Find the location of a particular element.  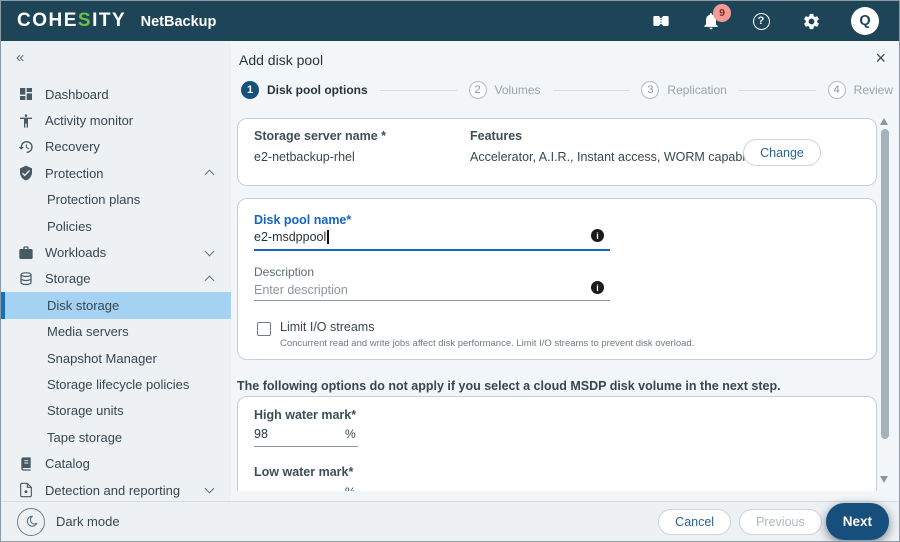

sidebar-collapse-button: « is located at coordinates (20, 57).